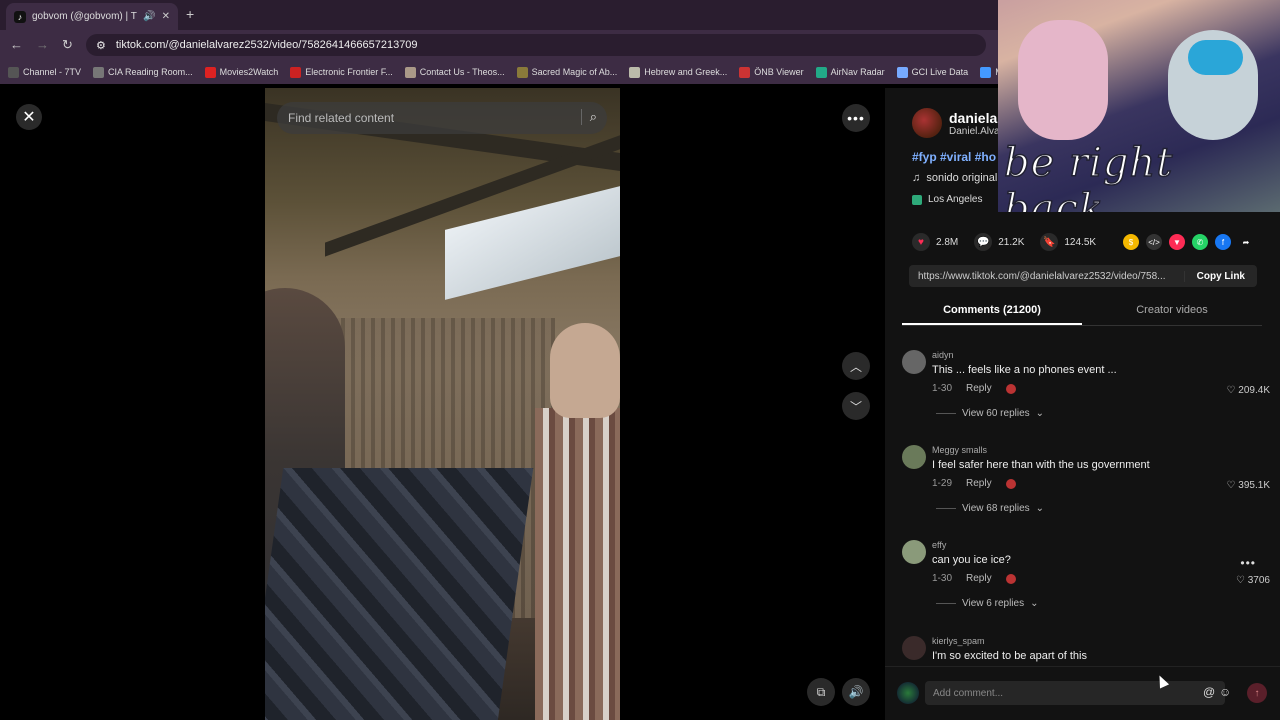 Image resolution: width=1280 pixels, height=720 pixels. Describe the element at coordinates (67, 45) in the screenshot. I see `reload-icon: ↻` at that location.